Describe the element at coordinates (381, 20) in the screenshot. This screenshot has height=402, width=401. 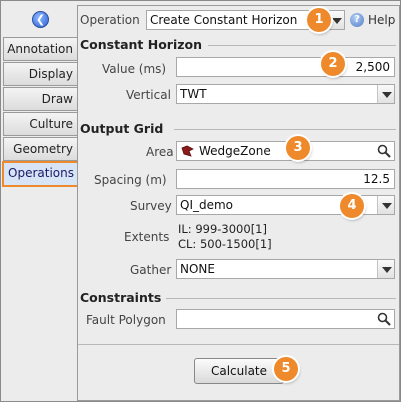
I see `help-link: Help` at that location.